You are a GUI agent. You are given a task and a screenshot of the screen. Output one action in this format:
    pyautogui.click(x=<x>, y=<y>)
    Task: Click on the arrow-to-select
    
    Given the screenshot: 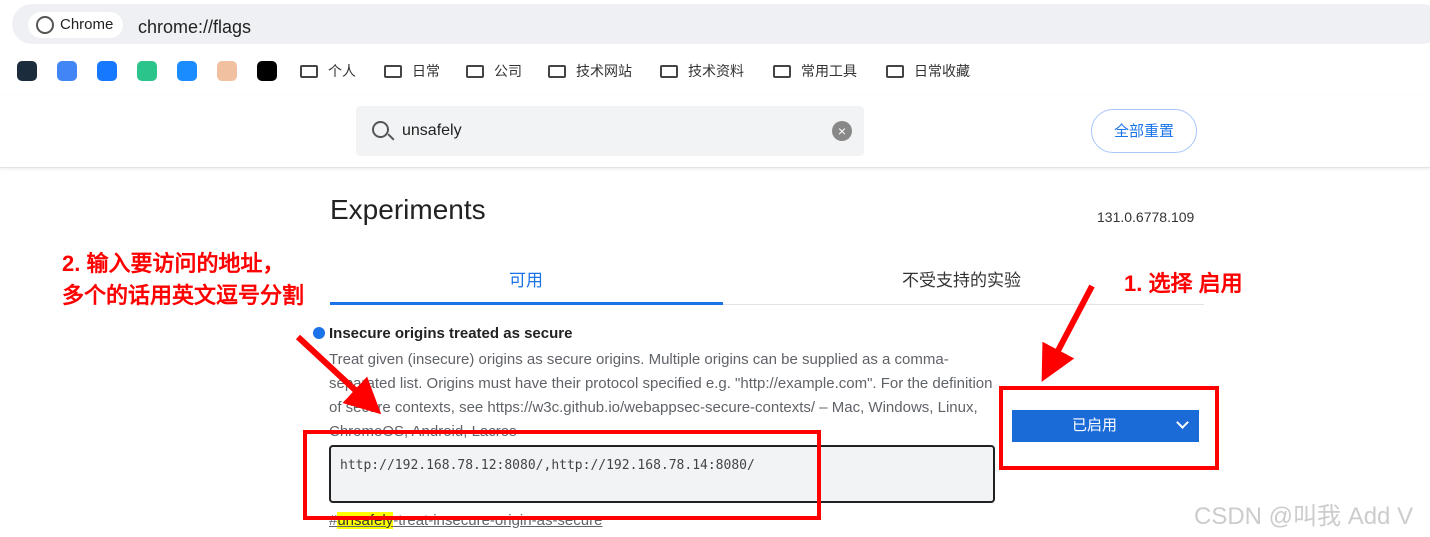 What is the action you would take?
    pyautogui.click(x=1068, y=333)
    